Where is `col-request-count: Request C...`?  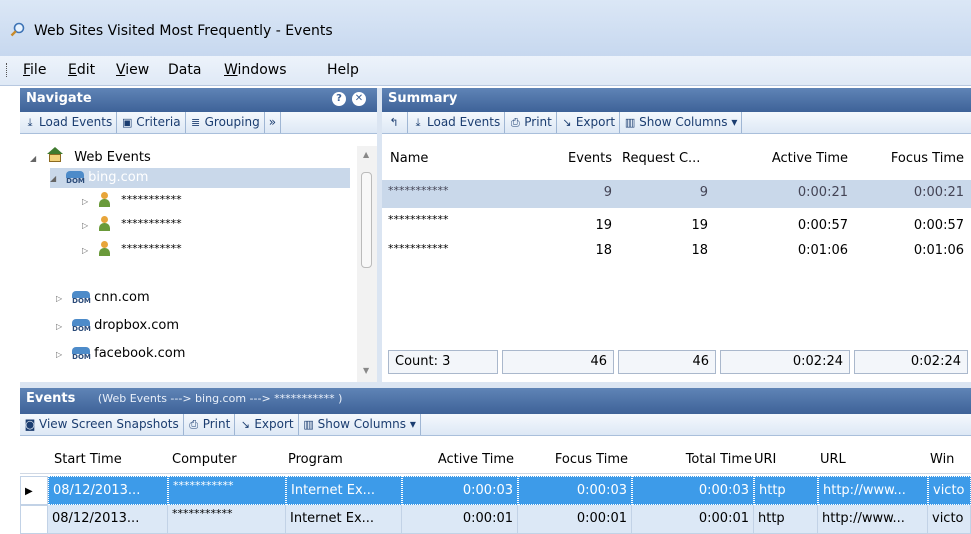
col-request-count: Request C... is located at coordinates (672, 159).